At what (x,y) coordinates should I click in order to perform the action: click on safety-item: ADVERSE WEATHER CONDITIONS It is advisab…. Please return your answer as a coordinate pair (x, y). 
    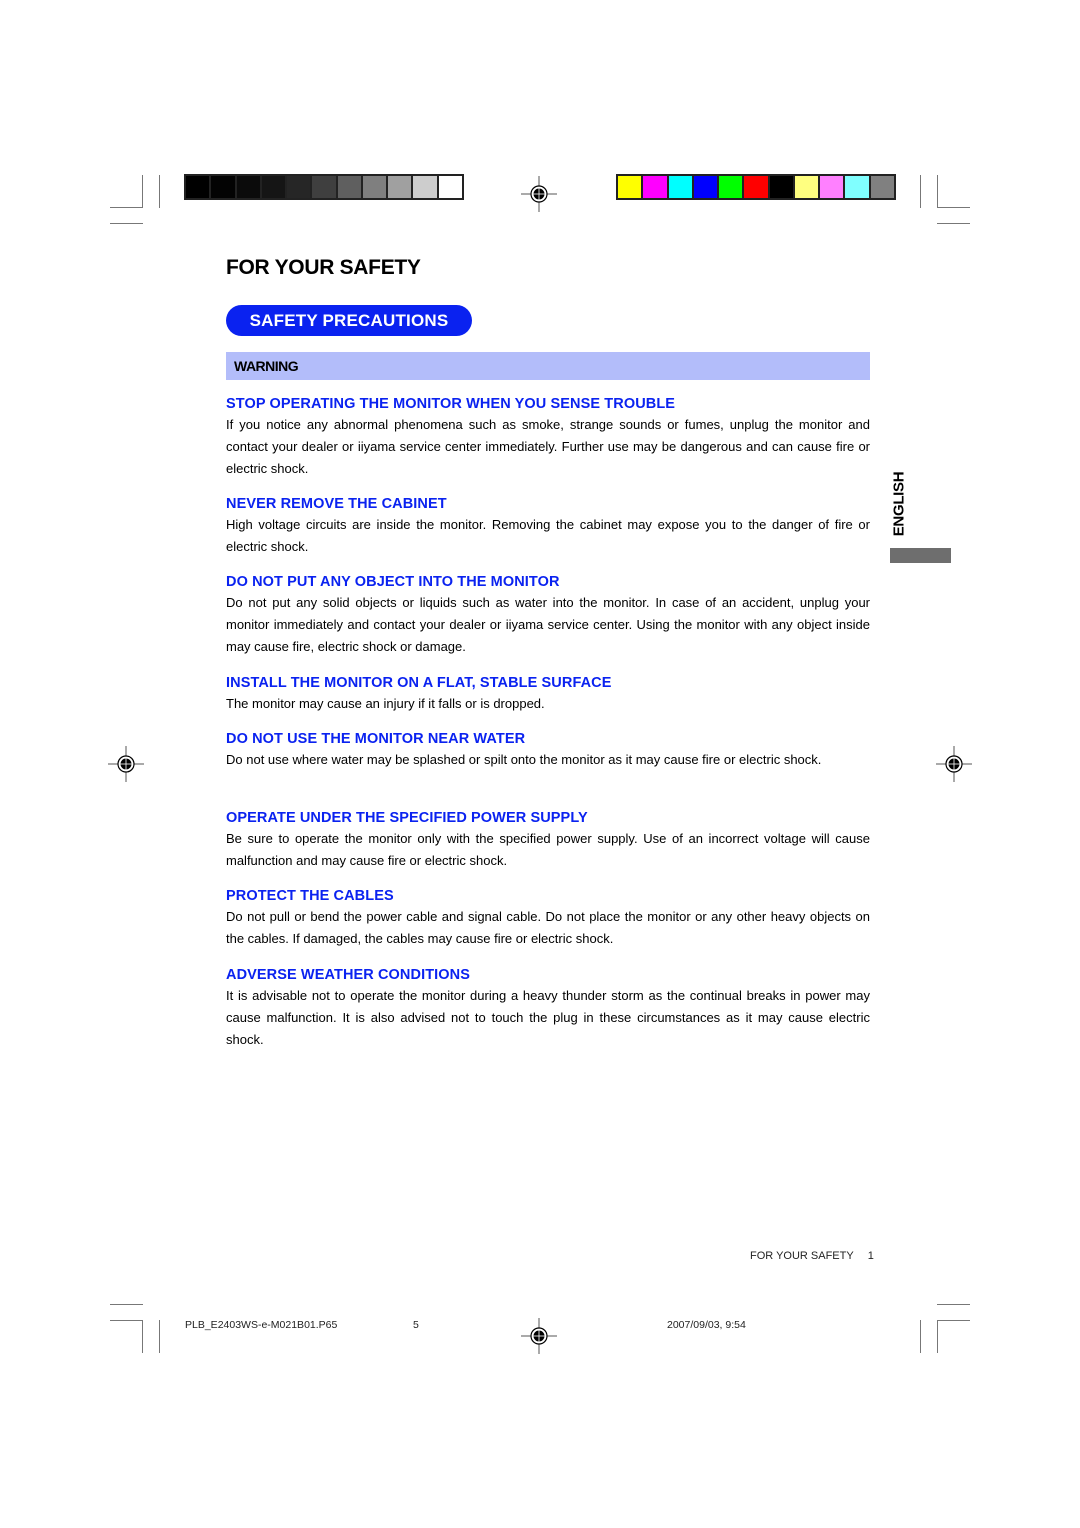
    Looking at the image, I should click on (548, 1008).